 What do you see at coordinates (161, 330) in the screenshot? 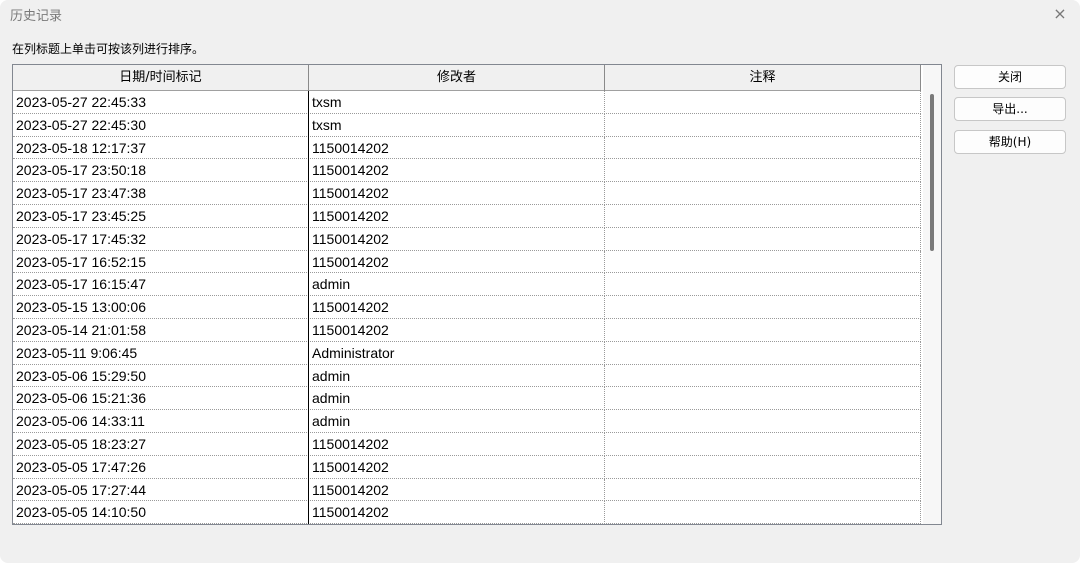
I see `cell-date: 2023-05-14 21:01:58` at bounding box center [161, 330].